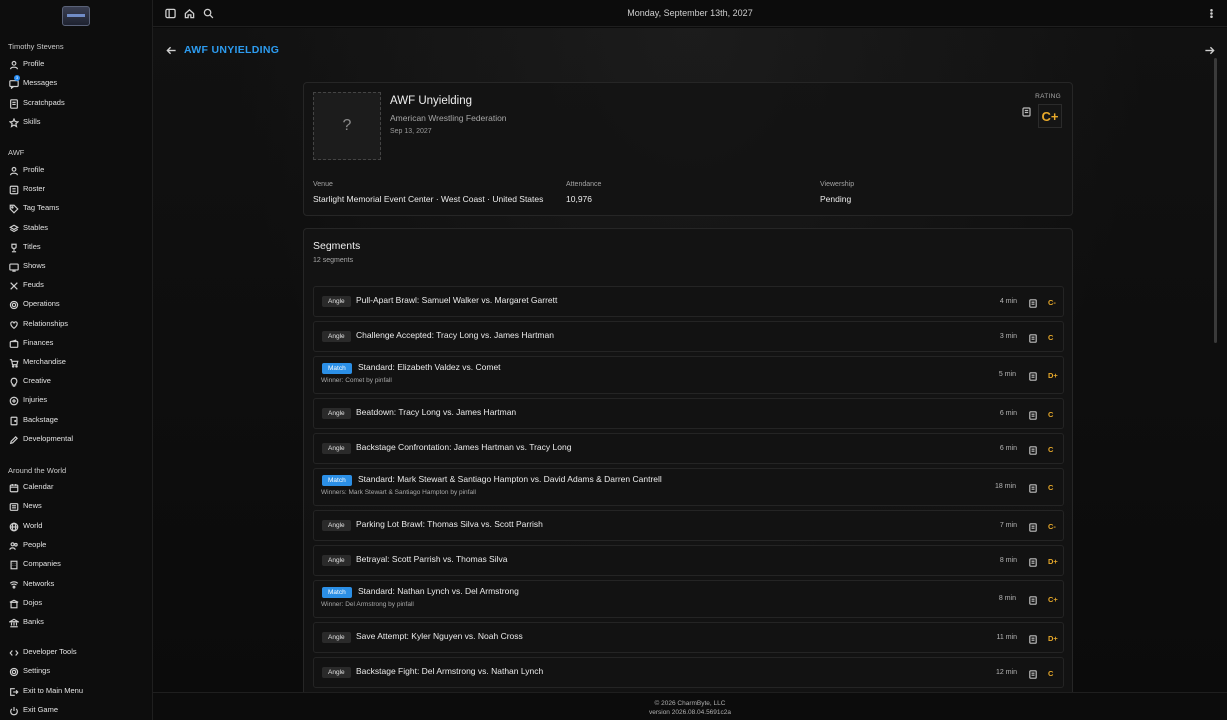 The height and width of the screenshot is (720, 1227). What do you see at coordinates (76, 421) in the screenshot?
I see `sidebar-item-org-backstage: Backstage` at bounding box center [76, 421].